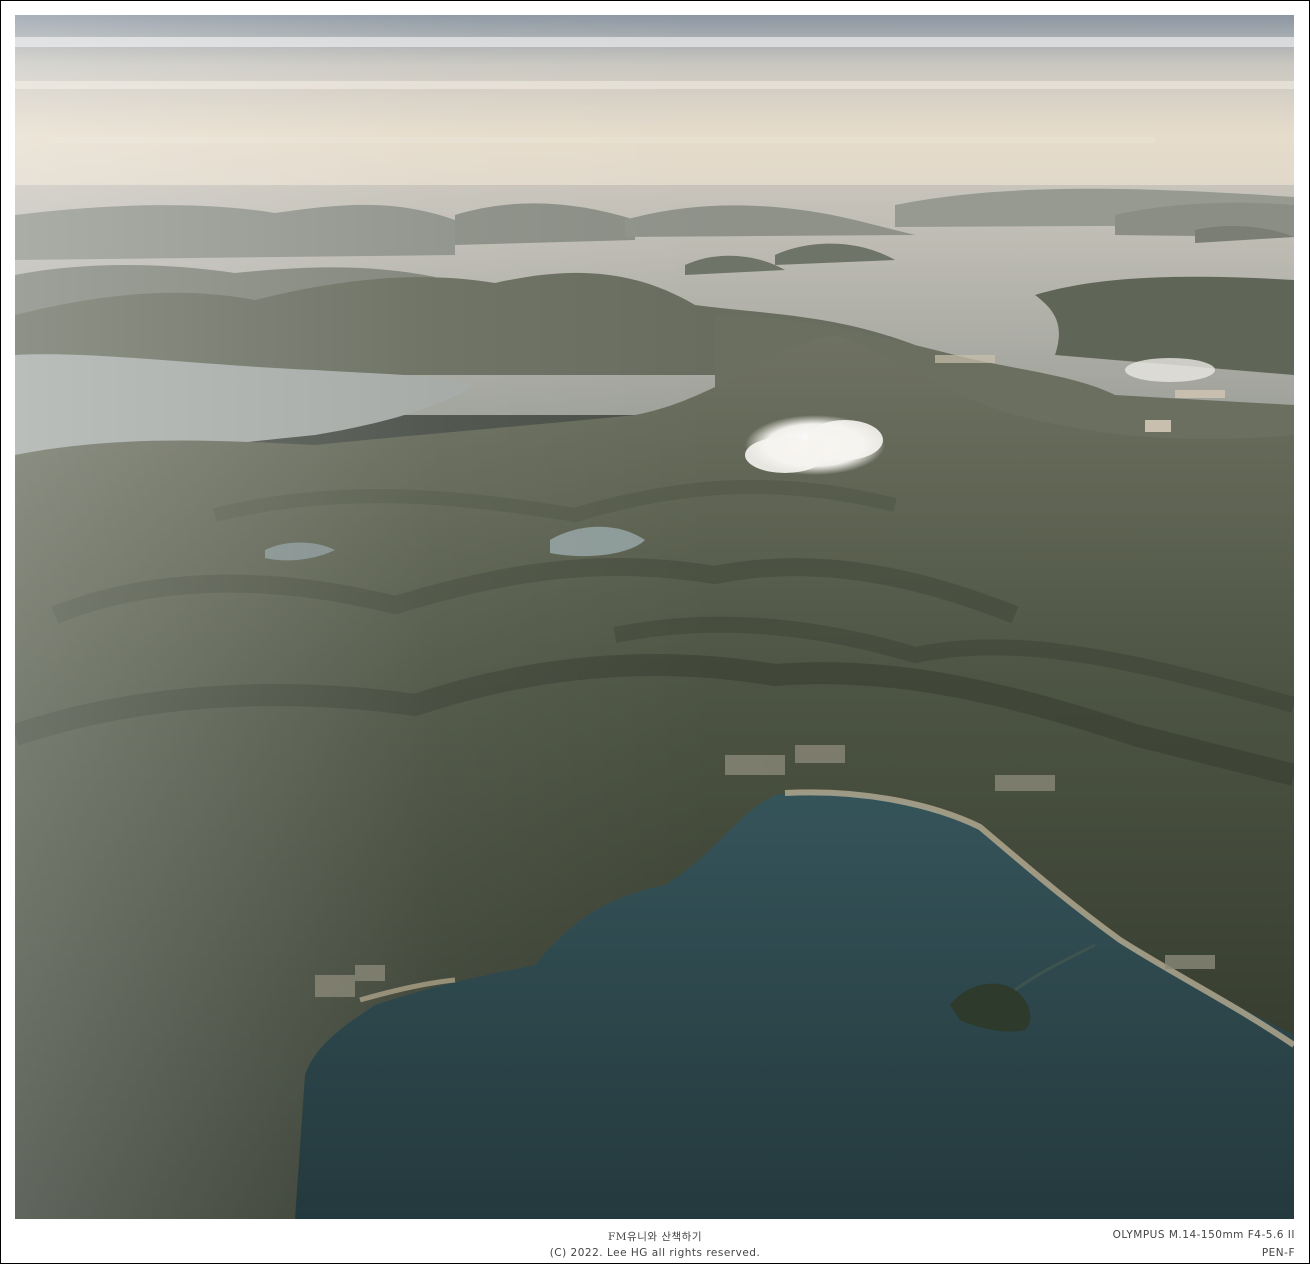 The height and width of the screenshot is (1264, 1310). What do you see at coordinates (1278, 1253) in the screenshot?
I see `camera-caption: PEN-F` at bounding box center [1278, 1253].